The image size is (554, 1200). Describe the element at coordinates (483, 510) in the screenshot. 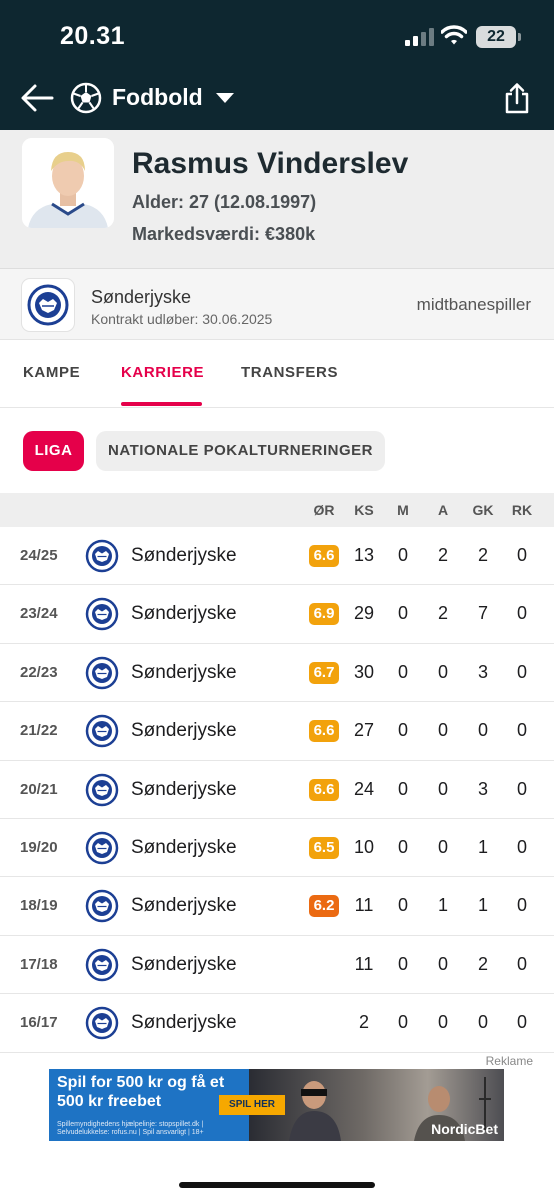

I see `col-yellow-cards: GK` at that location.